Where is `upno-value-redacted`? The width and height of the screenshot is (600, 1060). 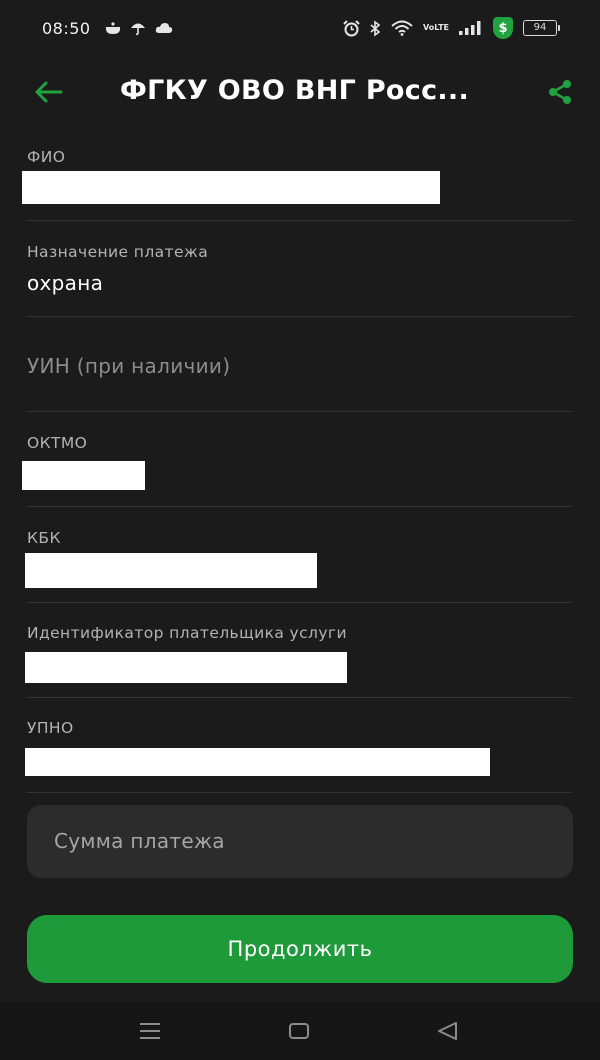 upno-value-redacted is located at coordinates (257, 762).